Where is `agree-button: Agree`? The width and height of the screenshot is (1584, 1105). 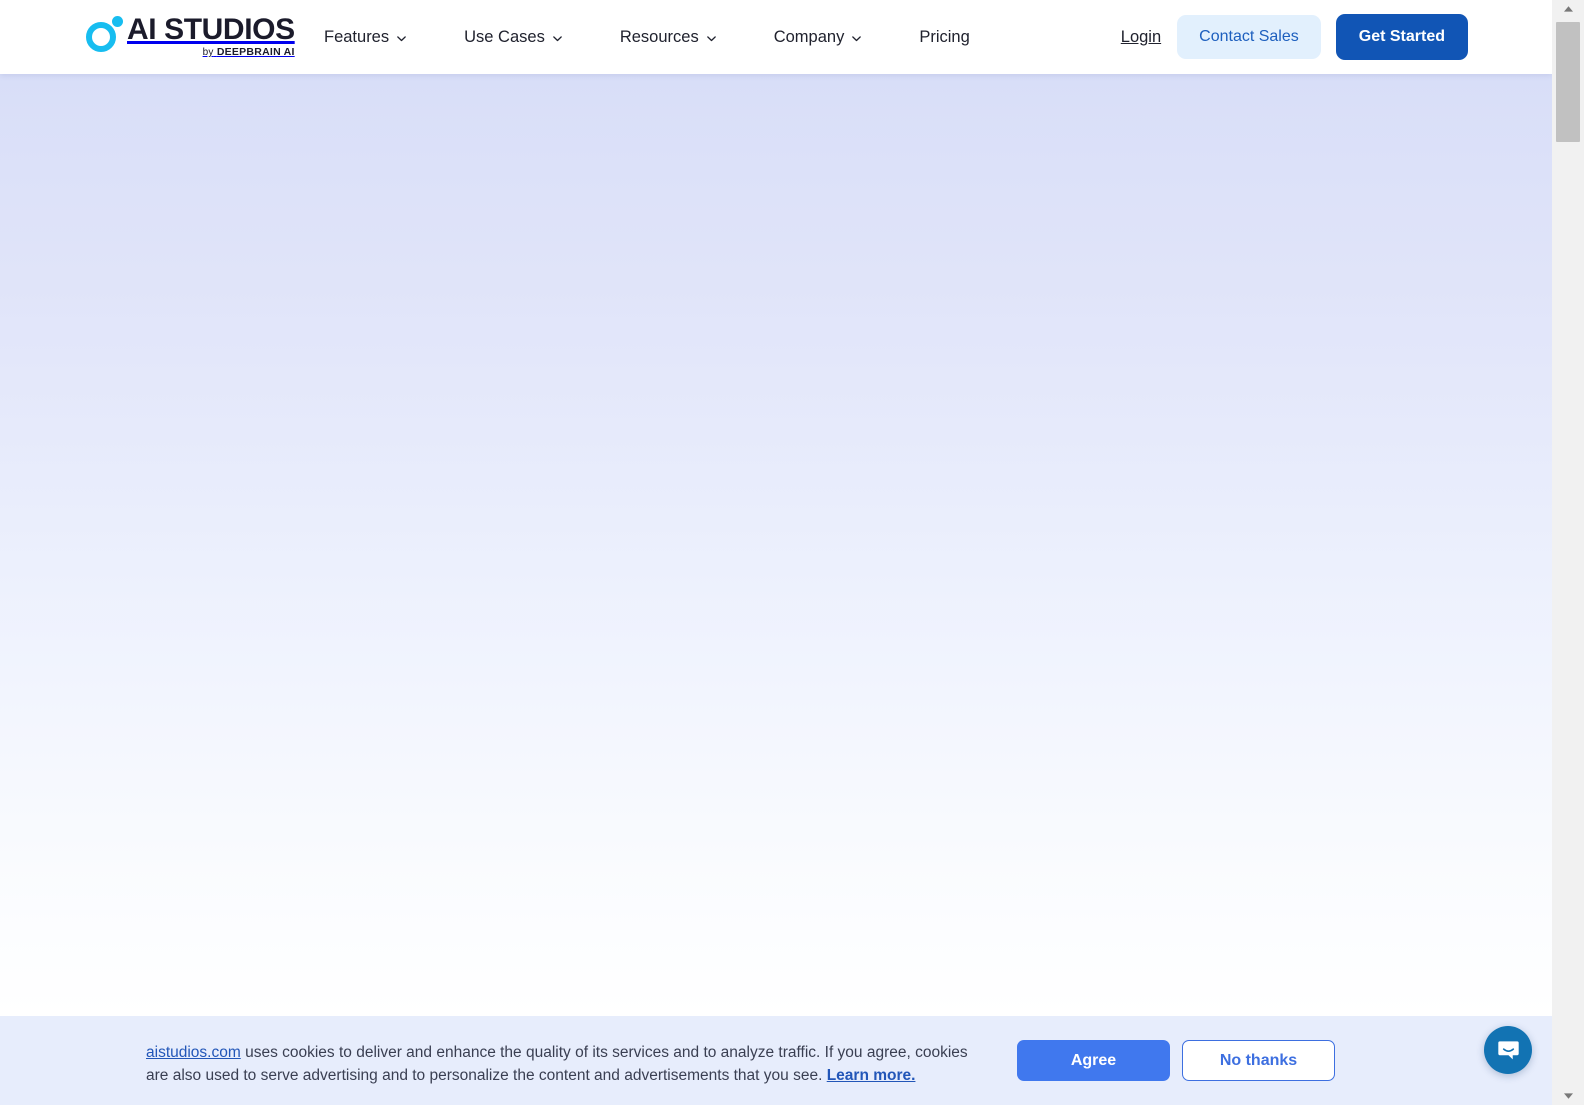
agree-button: Agree is located at coordinates (1093, 1060).